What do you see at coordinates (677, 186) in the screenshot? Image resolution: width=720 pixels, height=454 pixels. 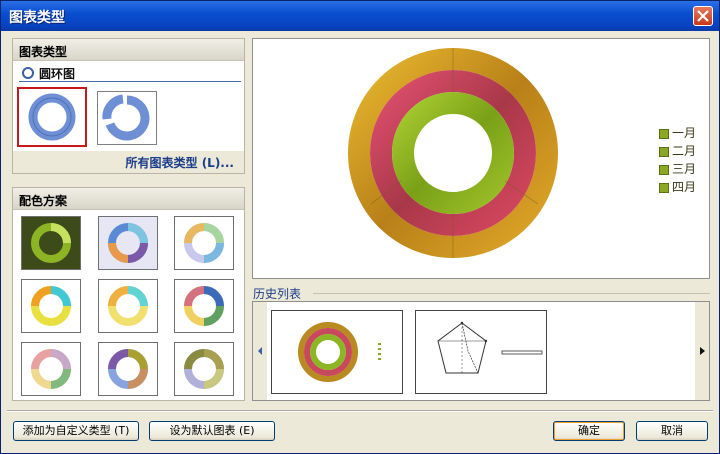 I see `legend-item: 四月` at bounding box center [677, 186].